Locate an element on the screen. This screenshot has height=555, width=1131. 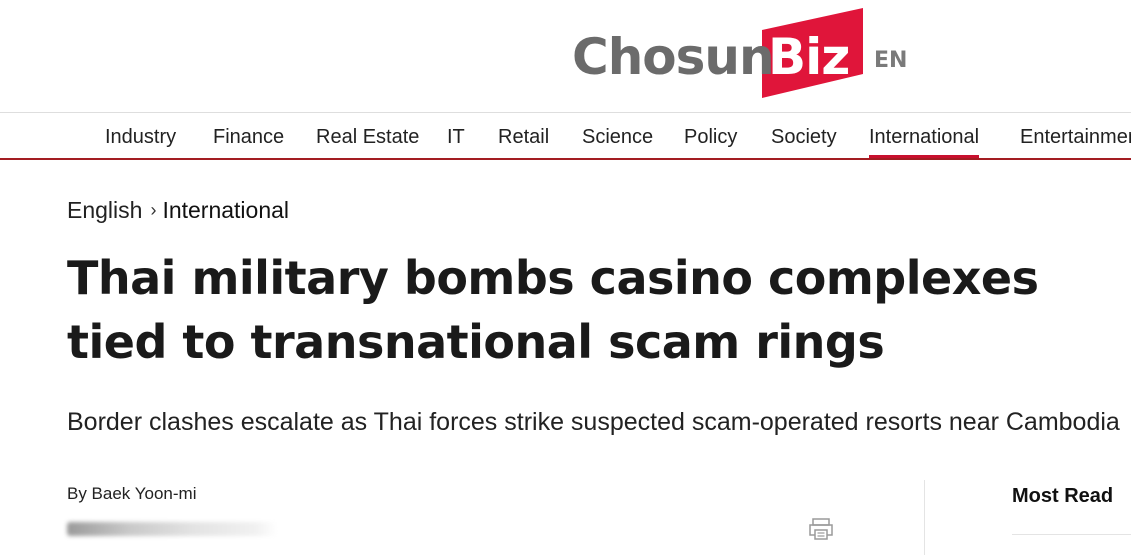
breadcrumb-root-link: English is located at coordinates (104, 210).